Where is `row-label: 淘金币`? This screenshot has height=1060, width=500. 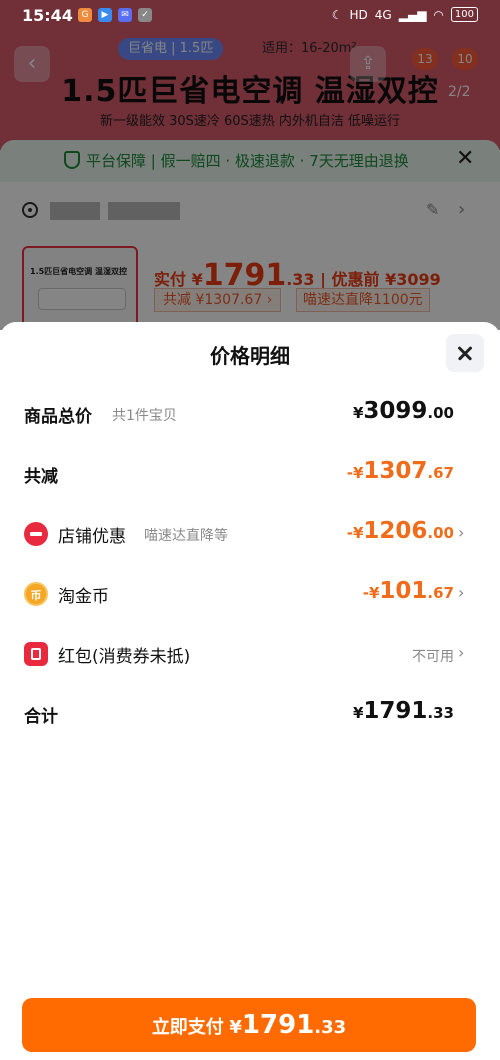 row-label: 淘金币 is located at coordinates (83, 597).